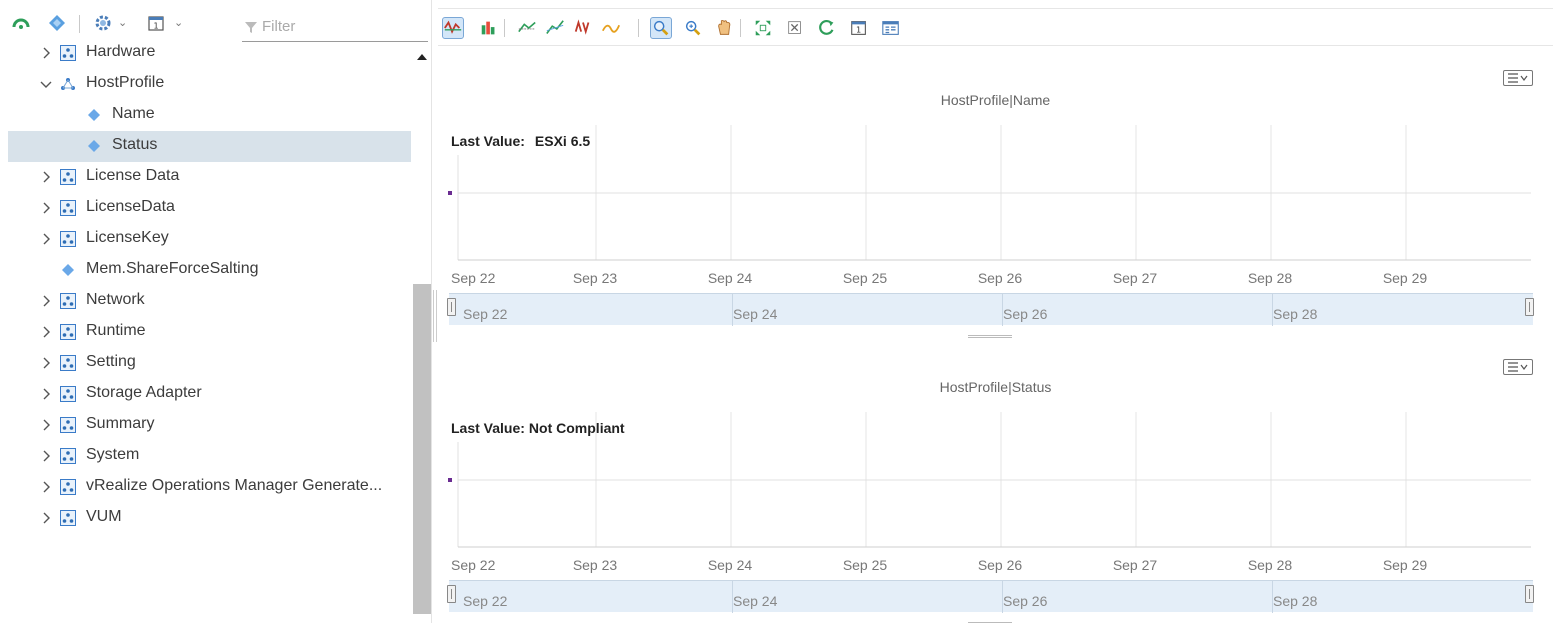 The image size is (1553, 623). I want to click on tree-item-label: VUM, so click(104, 516).